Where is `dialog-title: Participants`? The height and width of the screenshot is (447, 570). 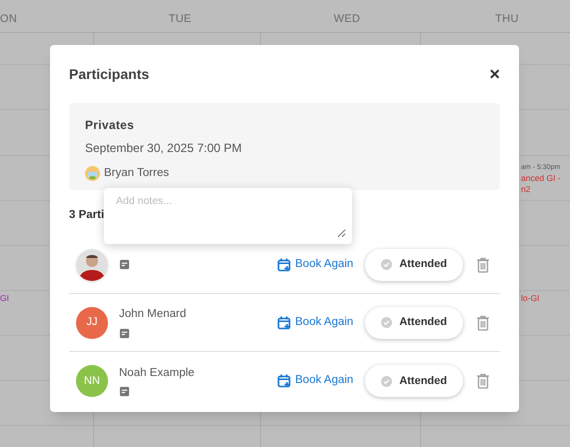 dialog-title: Participants is located at coordinates (109, 74).